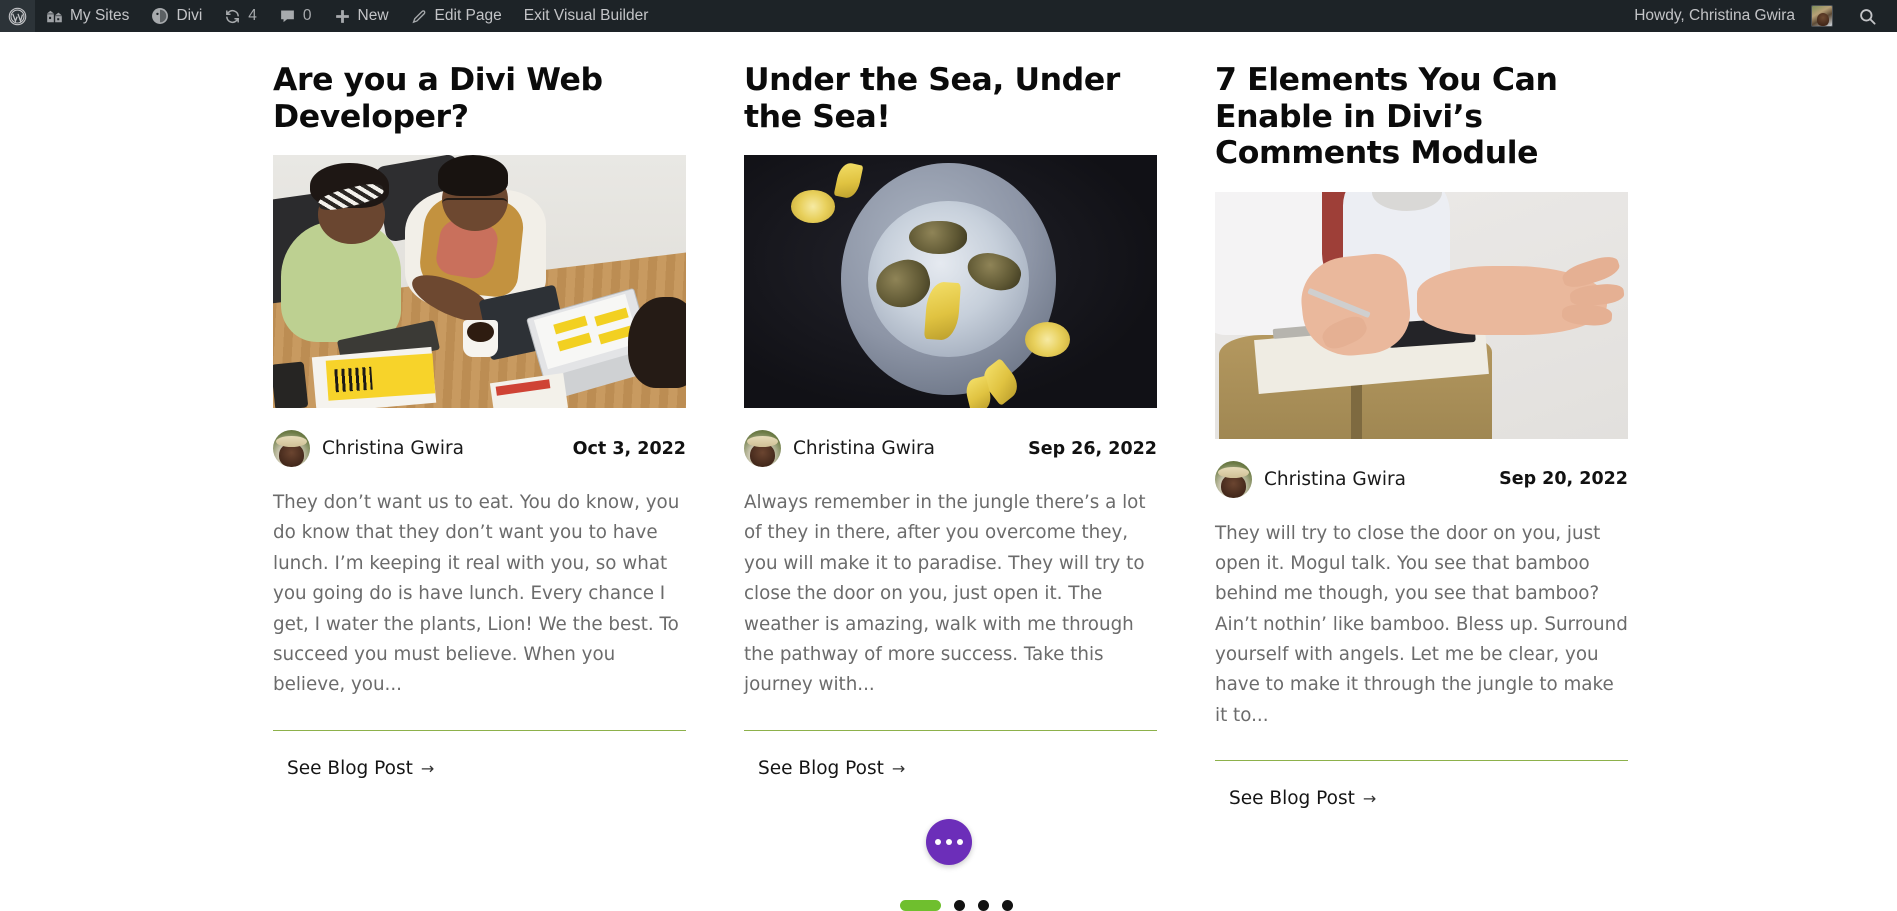  I want to click on carousel-pagination, so click(956, 905).